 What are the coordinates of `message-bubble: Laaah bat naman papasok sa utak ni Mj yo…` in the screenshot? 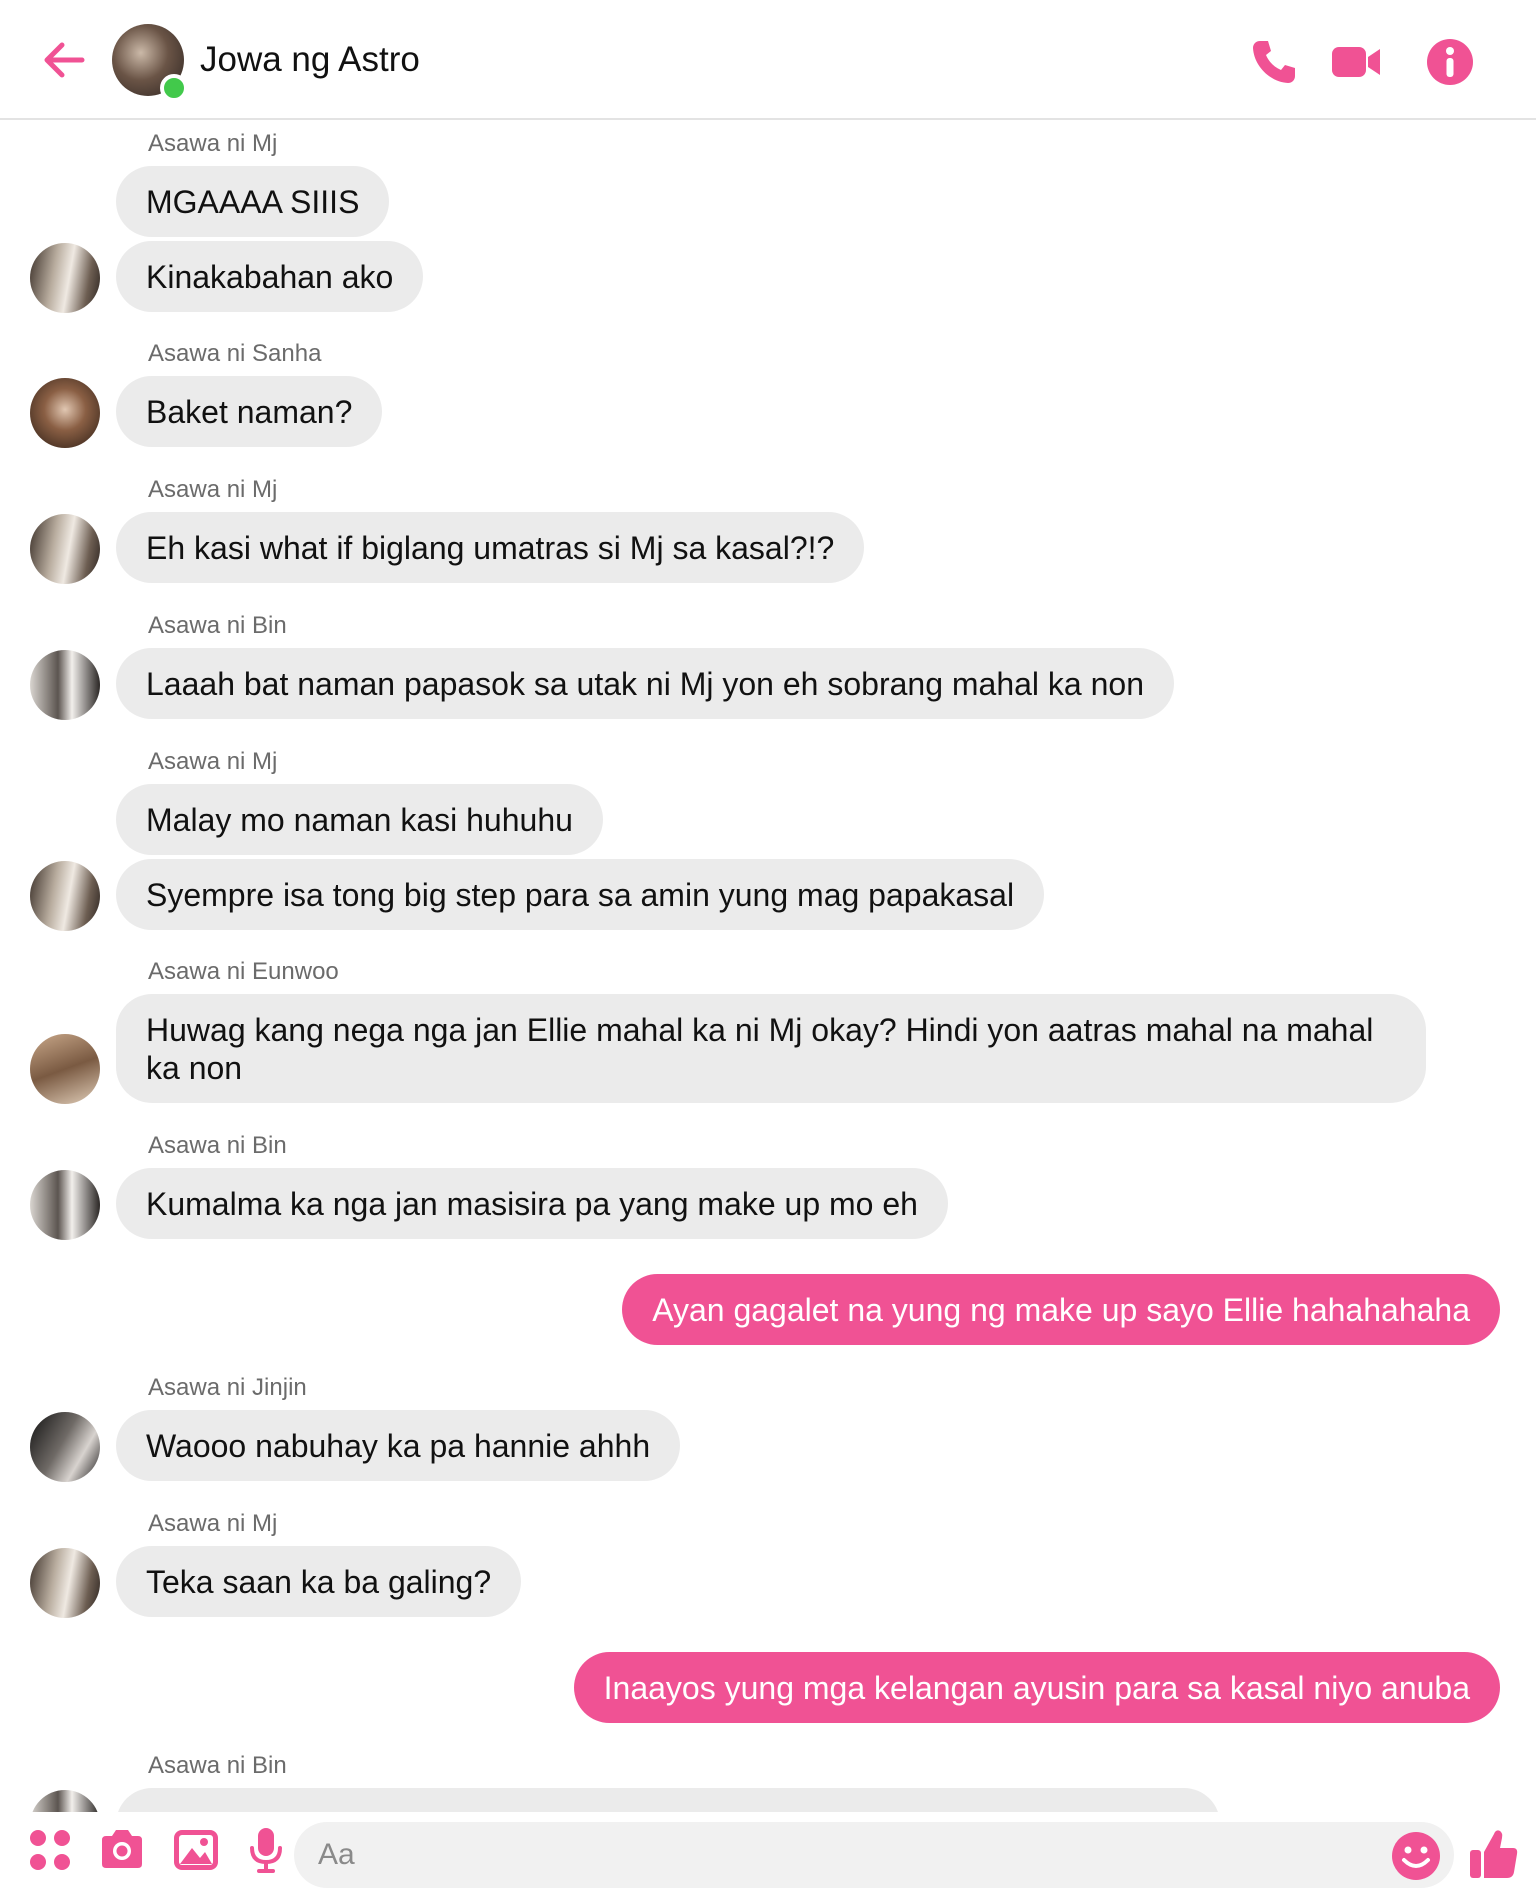 It's located at (645, 683).